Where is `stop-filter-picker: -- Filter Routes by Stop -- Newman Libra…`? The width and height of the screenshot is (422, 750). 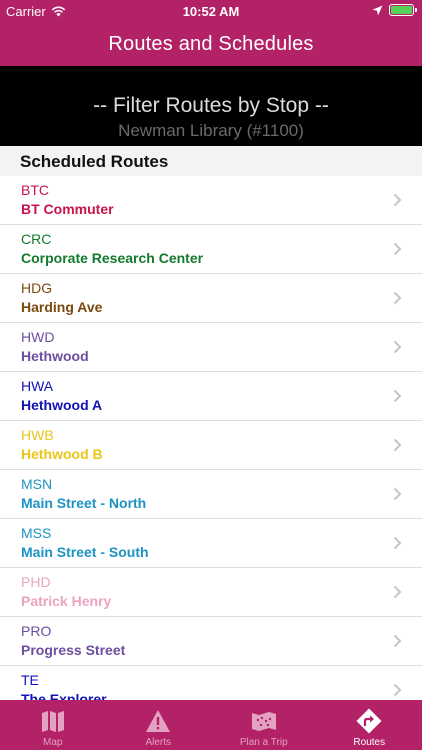 stop-filter-picker: -- Filter Routes by Stop -- Newman Libra… is located at coordinates (211, 106).